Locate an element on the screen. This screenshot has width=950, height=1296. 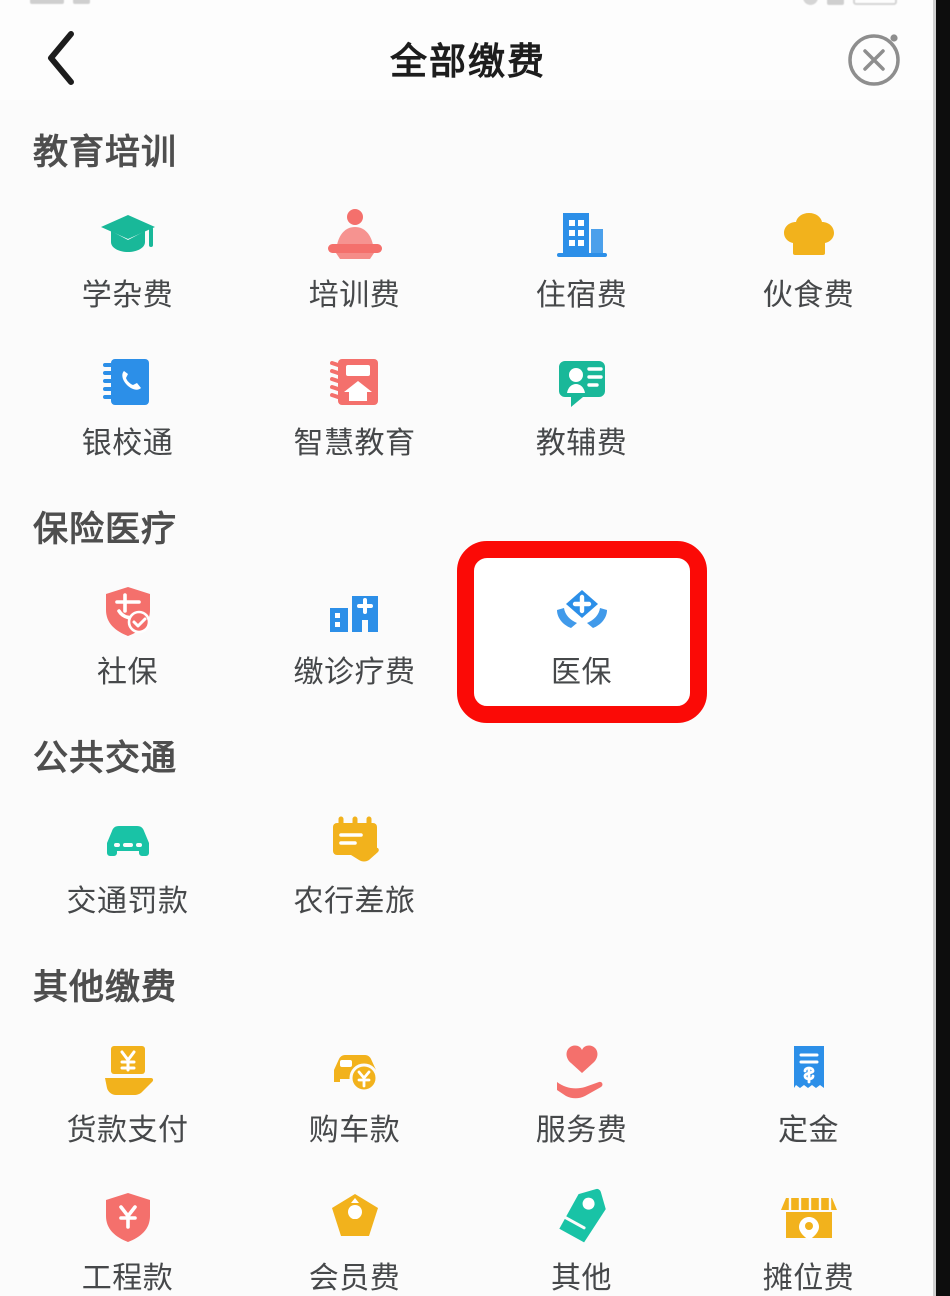
section-grid: 社保 缴诊疗费 医保 is located at coordinates (468, 632).